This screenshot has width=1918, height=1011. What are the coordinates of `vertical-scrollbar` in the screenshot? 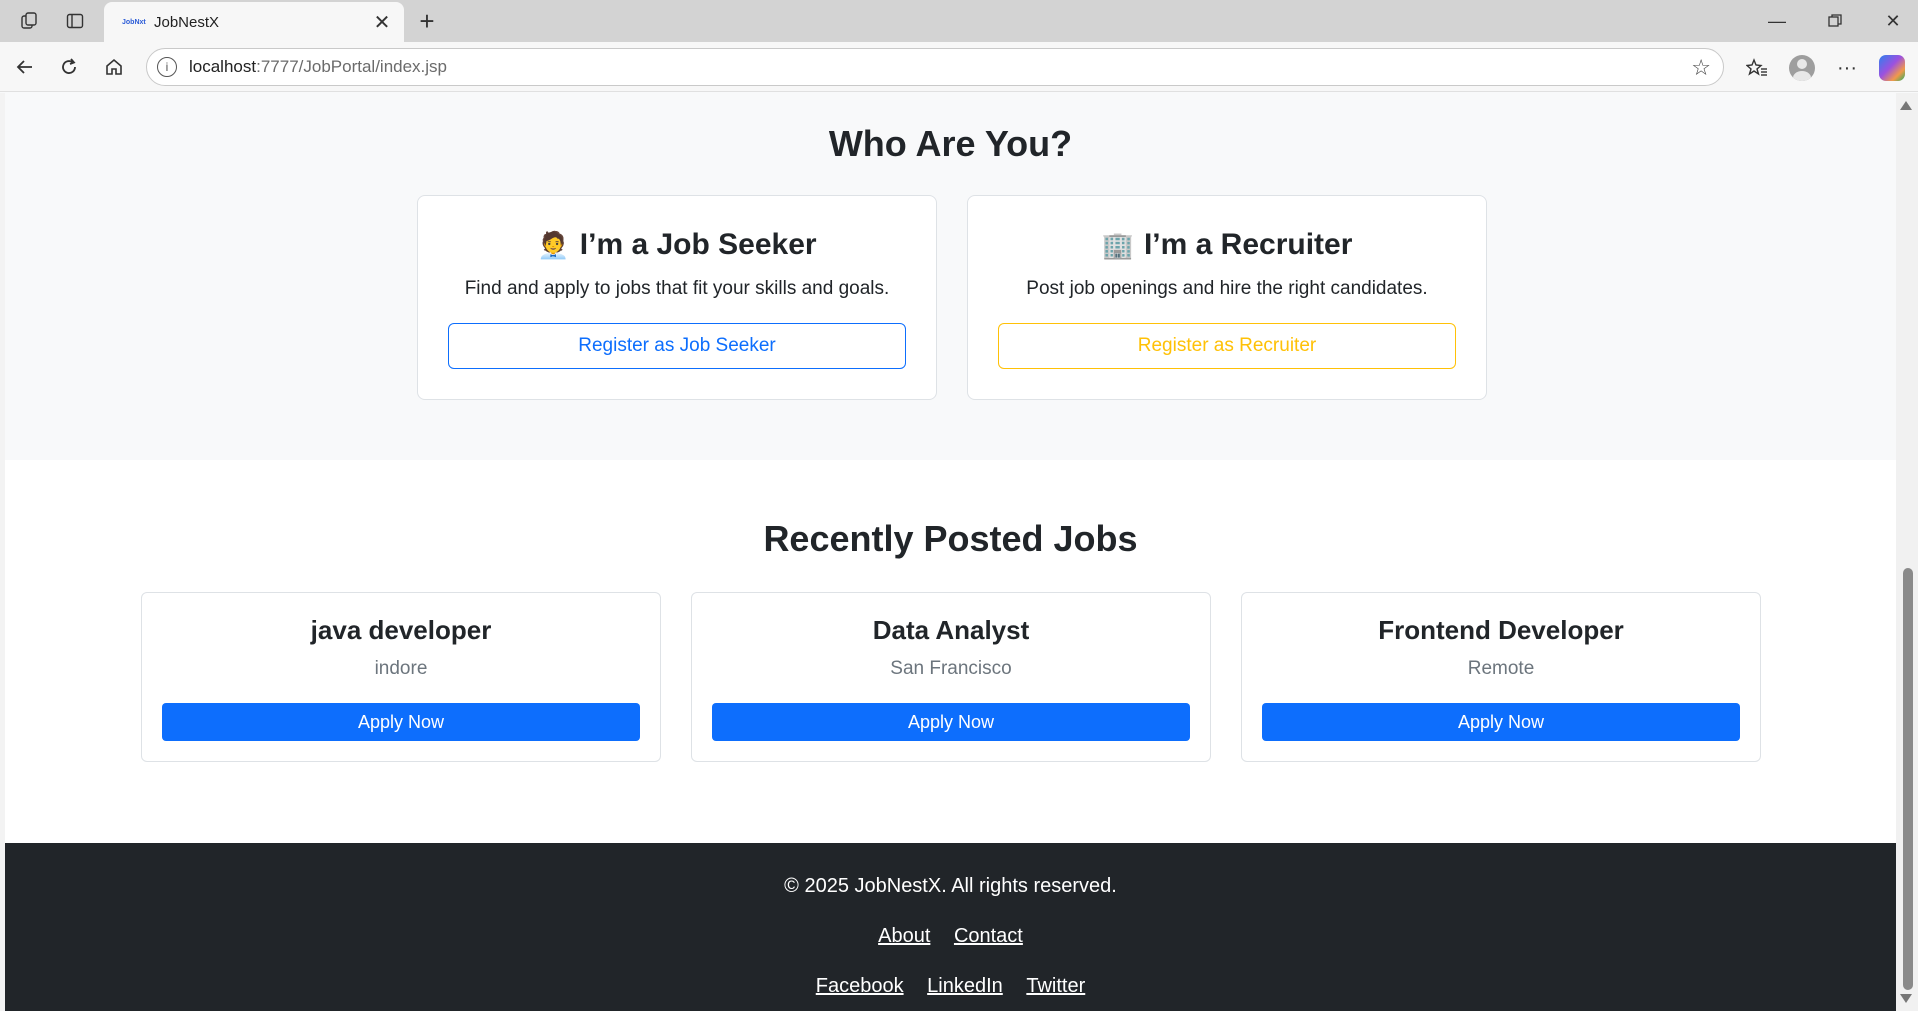 It's located at (1907, 552).